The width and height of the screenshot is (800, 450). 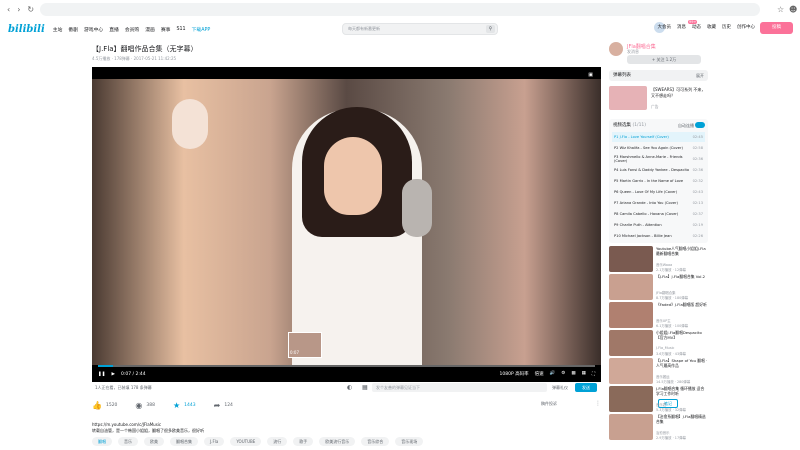 I want to click on playlist-item: P1 J.Fla - Love Yourself (Cover) 02:45, so click(x=658, y=137).